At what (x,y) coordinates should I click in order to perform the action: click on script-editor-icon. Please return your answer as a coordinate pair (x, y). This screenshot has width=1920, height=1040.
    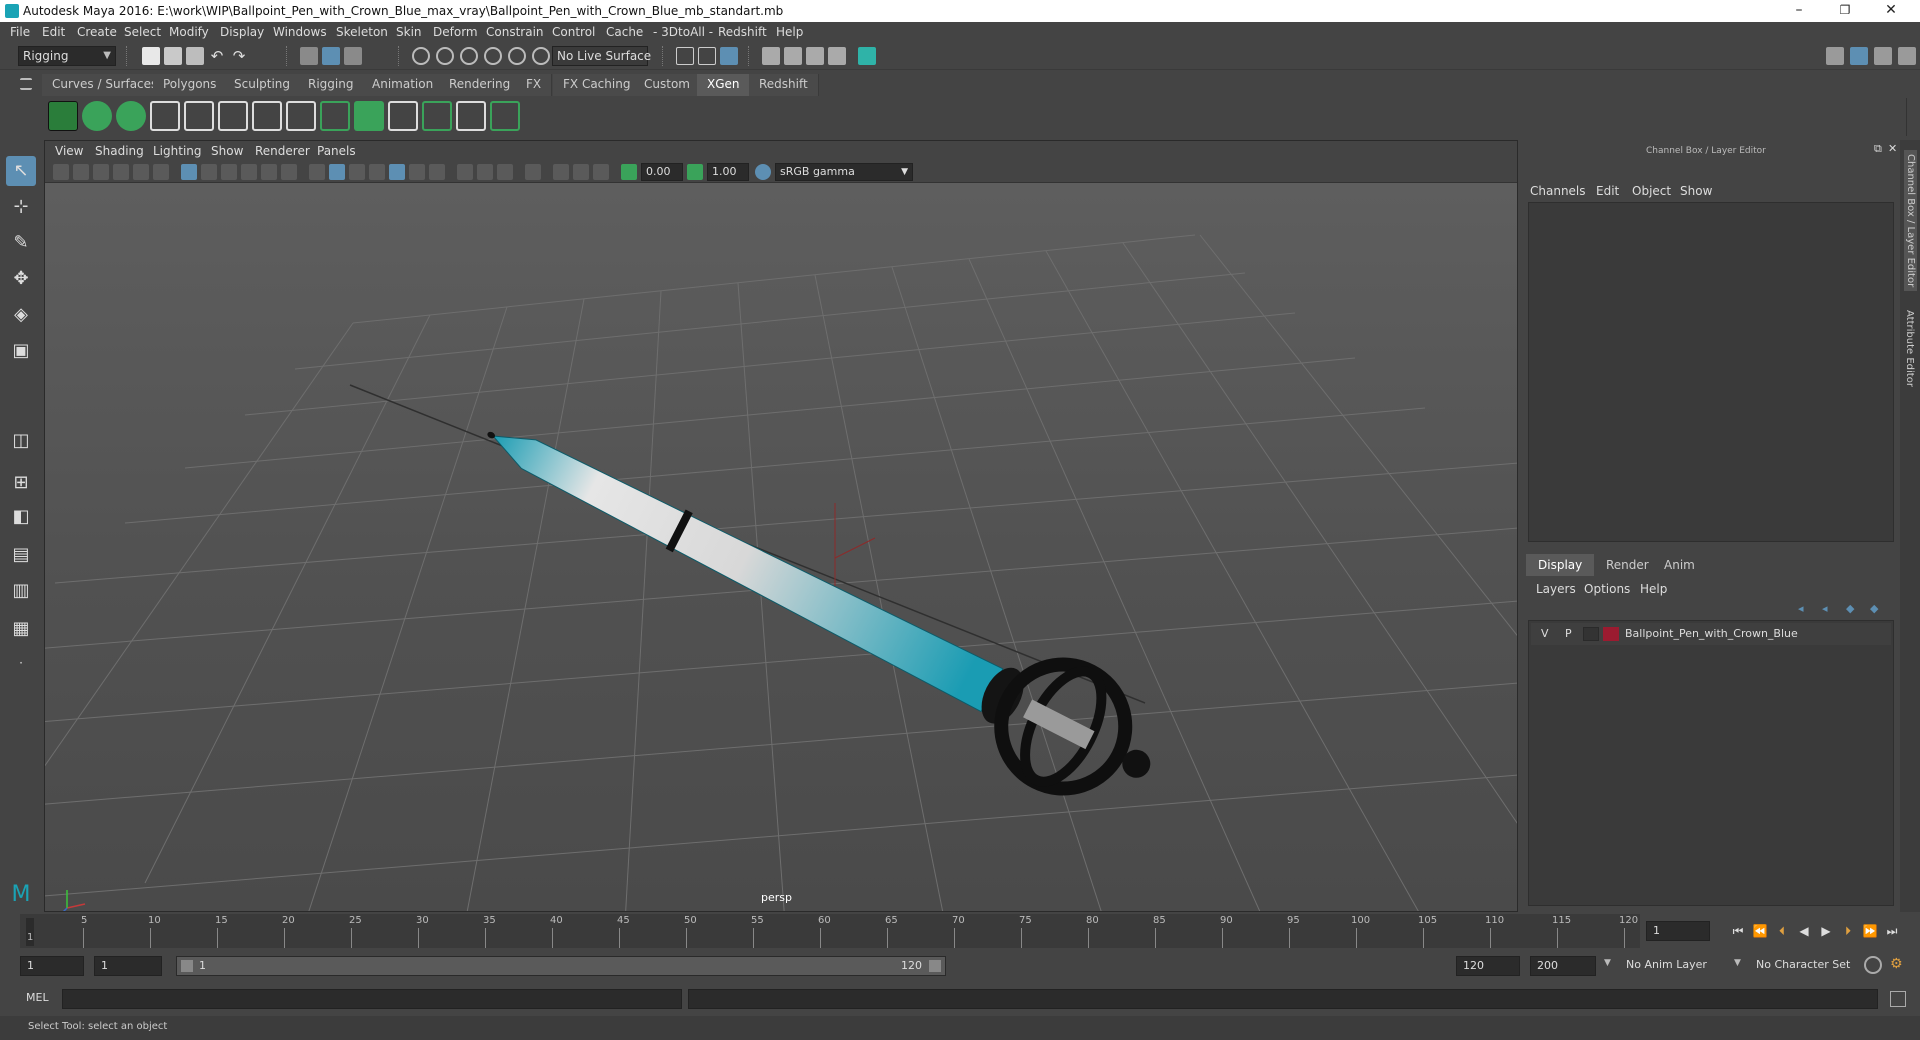
    Looking at the image, I should click on (1898, 999).